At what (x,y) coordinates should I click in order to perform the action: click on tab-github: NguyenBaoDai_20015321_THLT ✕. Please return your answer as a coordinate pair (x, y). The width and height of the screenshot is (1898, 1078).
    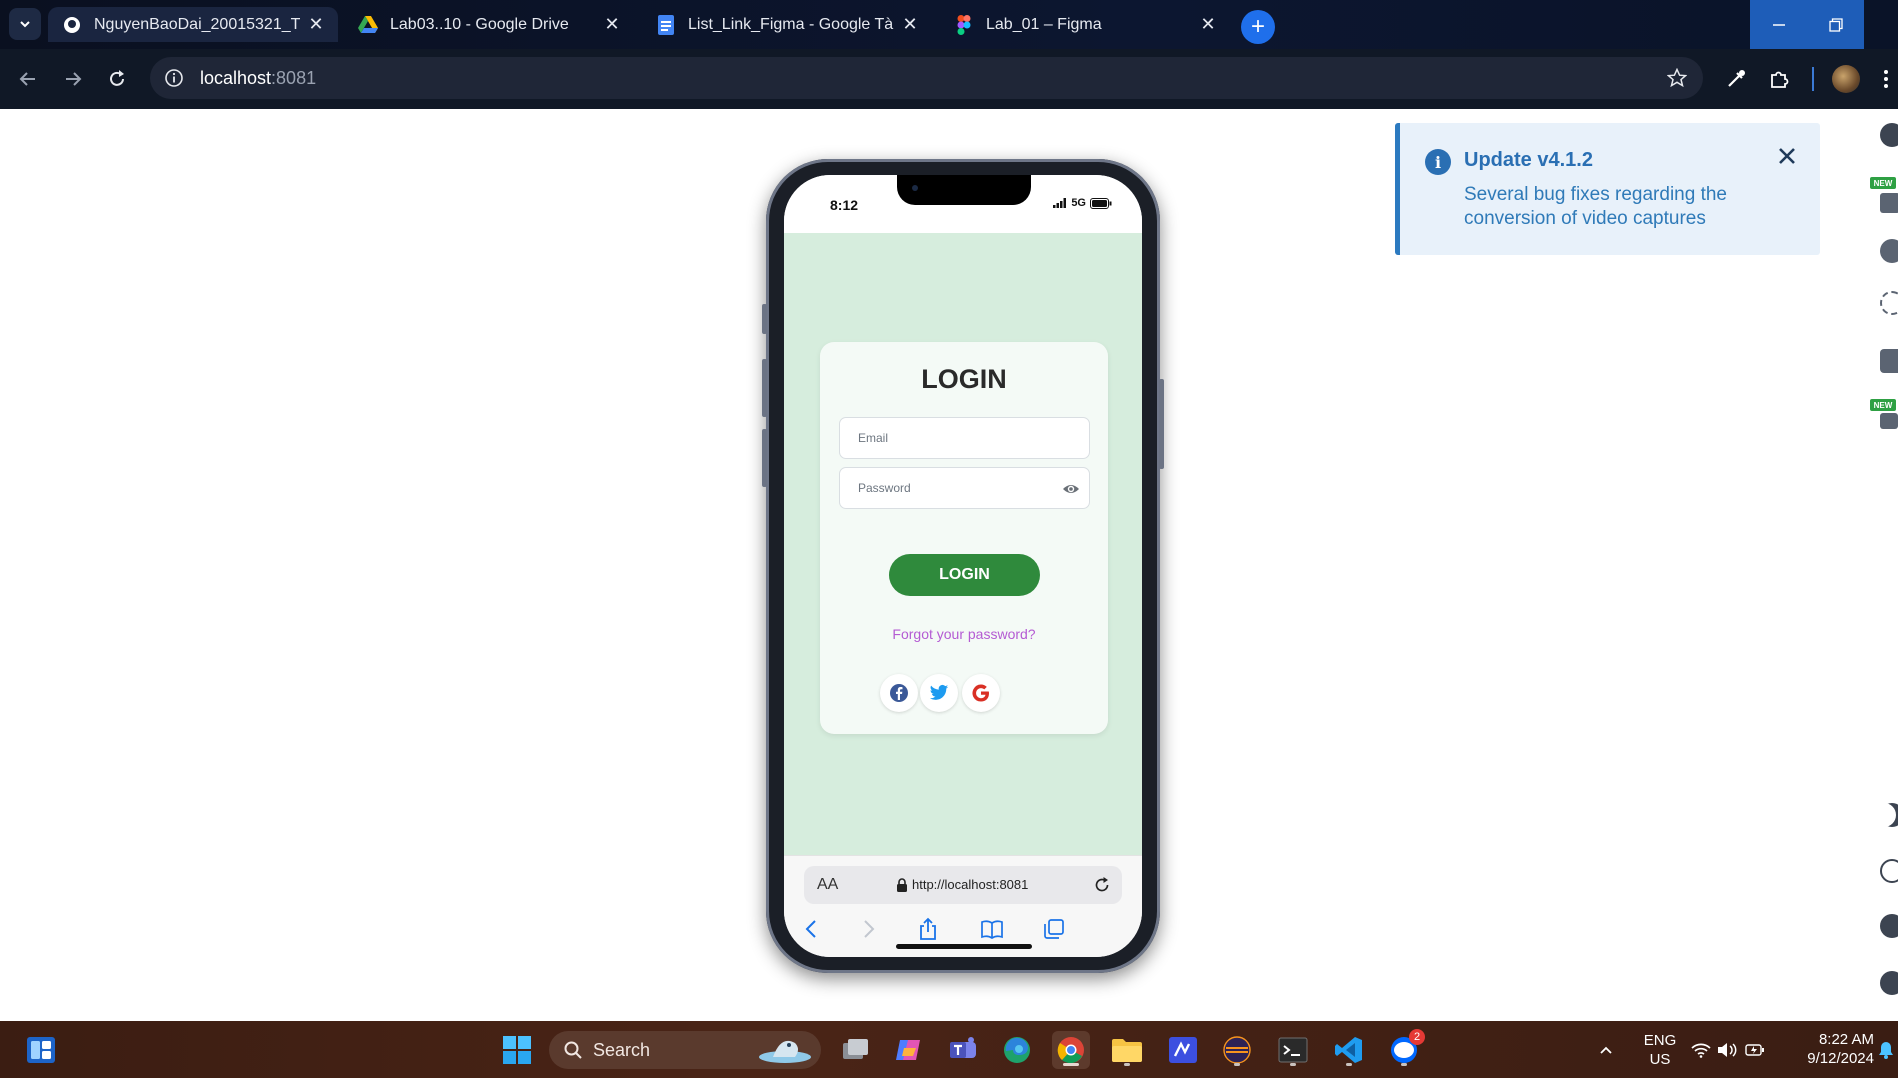
    Looking at the image, I should click on (193, 24).